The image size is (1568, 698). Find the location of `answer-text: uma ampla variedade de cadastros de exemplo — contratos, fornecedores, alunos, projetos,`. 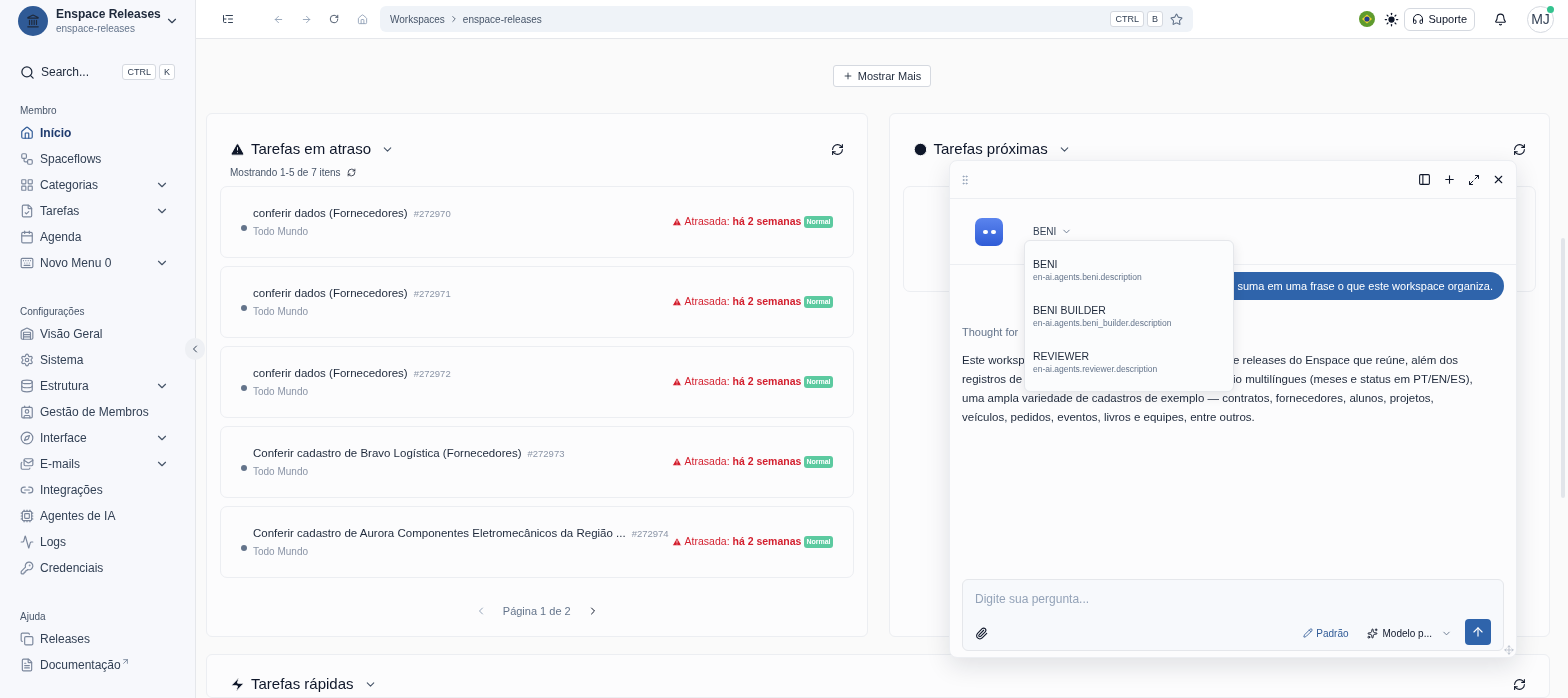

answer-text: uma ampla variedade de cadastros de exemplo — contratos, fornecedores, alunos, projetos, is located at coordinates (1198, 398).